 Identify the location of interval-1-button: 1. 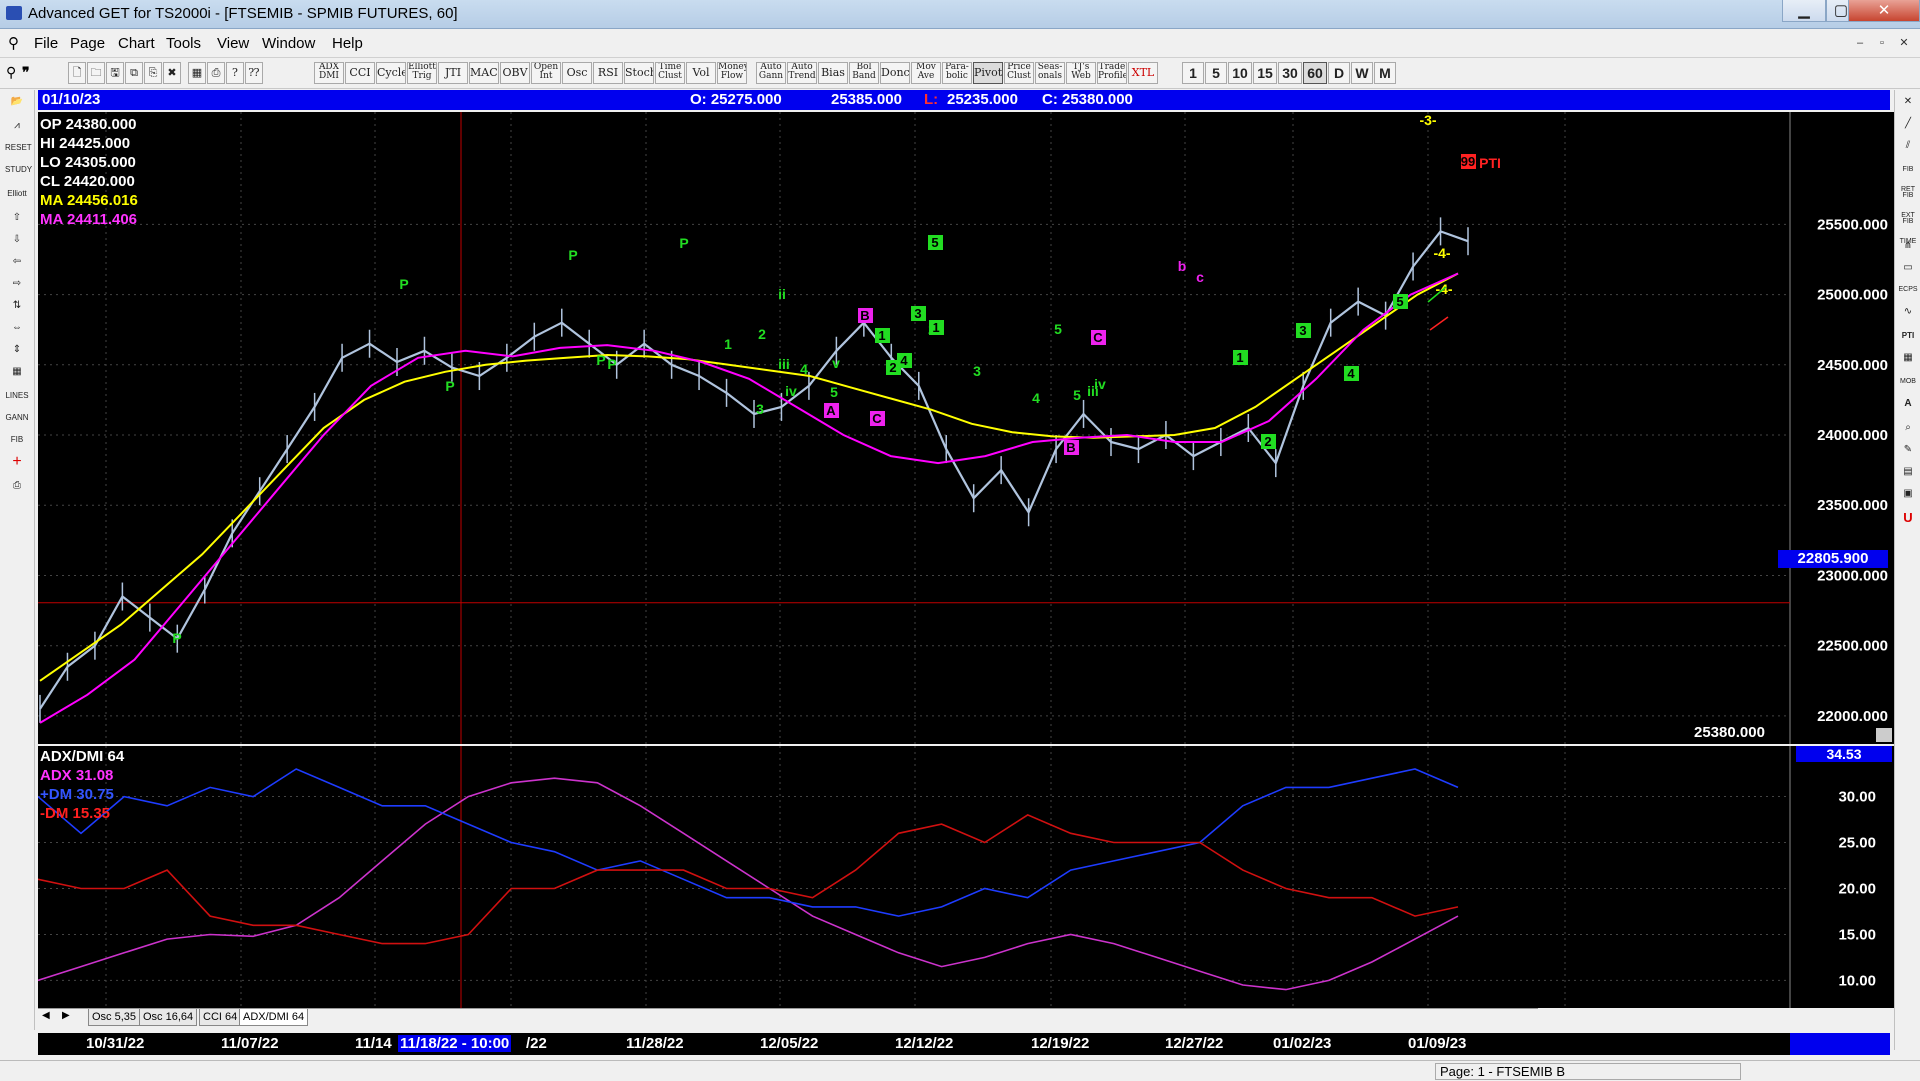
(1193, 73).